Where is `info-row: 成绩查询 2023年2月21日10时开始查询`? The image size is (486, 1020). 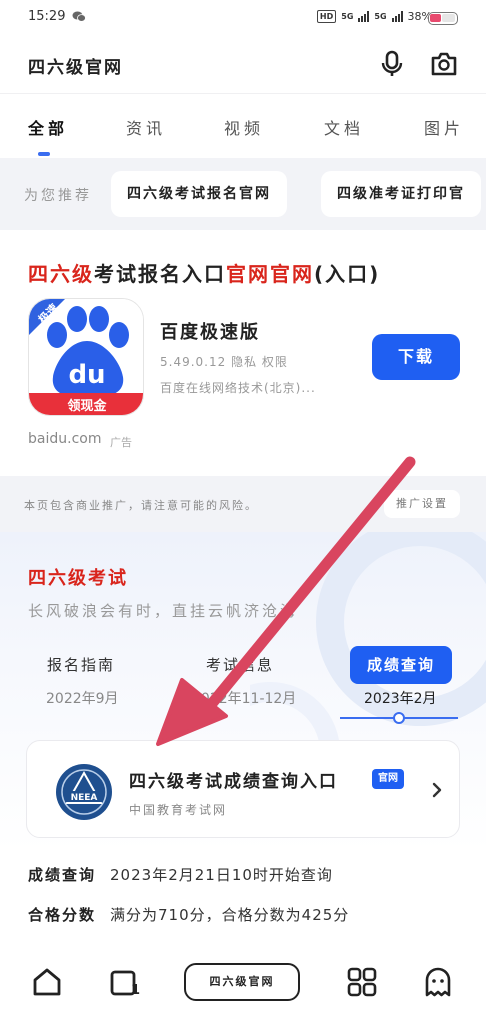
info-row: 成绩查询 2023年2月21日10时开始查询 is located at coordinates (180, 874).